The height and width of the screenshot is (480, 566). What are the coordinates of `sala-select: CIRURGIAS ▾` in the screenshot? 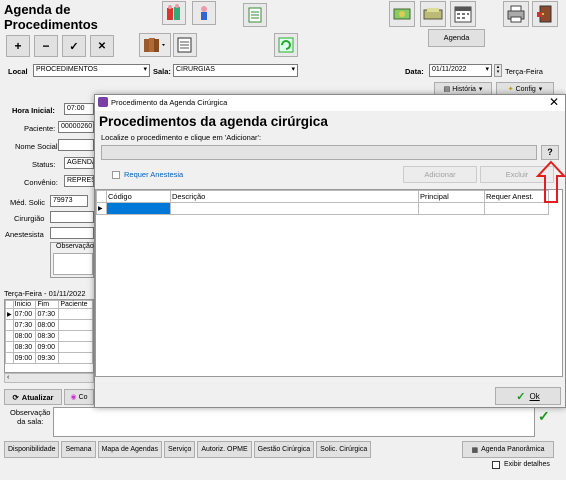 It's located at (235, 70).